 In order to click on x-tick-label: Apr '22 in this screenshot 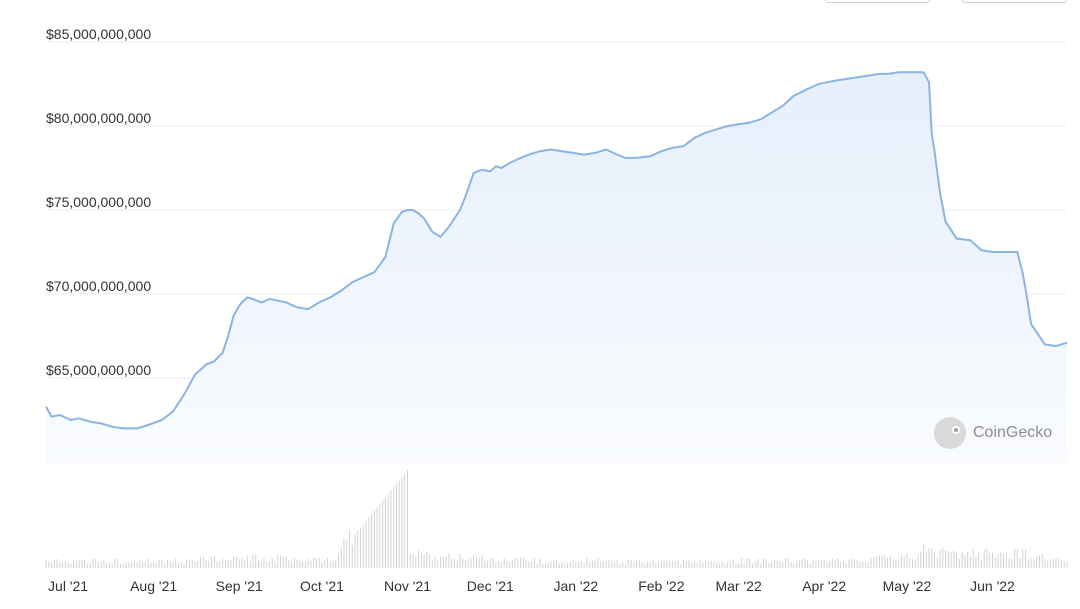, I will do `click(824, 586)`.